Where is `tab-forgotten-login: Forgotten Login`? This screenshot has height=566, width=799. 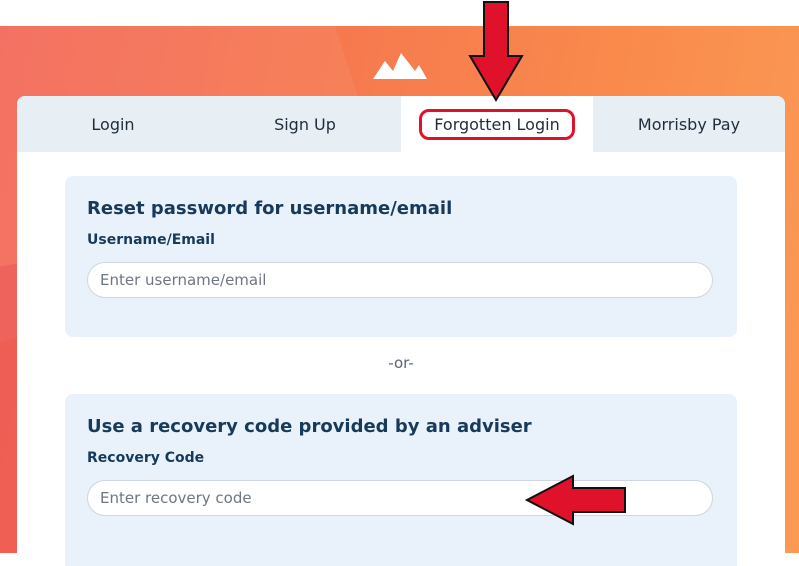
tab-forgotten-login: Forgotten Login is located at coordinates (497, 124).